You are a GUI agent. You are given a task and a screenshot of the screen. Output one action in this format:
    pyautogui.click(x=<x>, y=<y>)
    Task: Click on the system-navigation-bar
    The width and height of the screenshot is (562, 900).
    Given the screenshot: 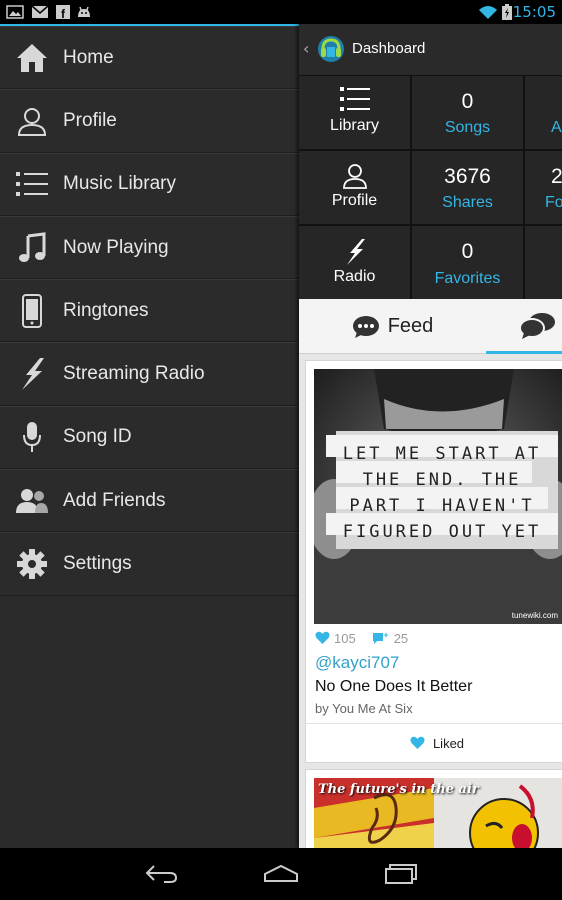 What is the action you would take?
    pyautogui.click(x=281, y=874)
    